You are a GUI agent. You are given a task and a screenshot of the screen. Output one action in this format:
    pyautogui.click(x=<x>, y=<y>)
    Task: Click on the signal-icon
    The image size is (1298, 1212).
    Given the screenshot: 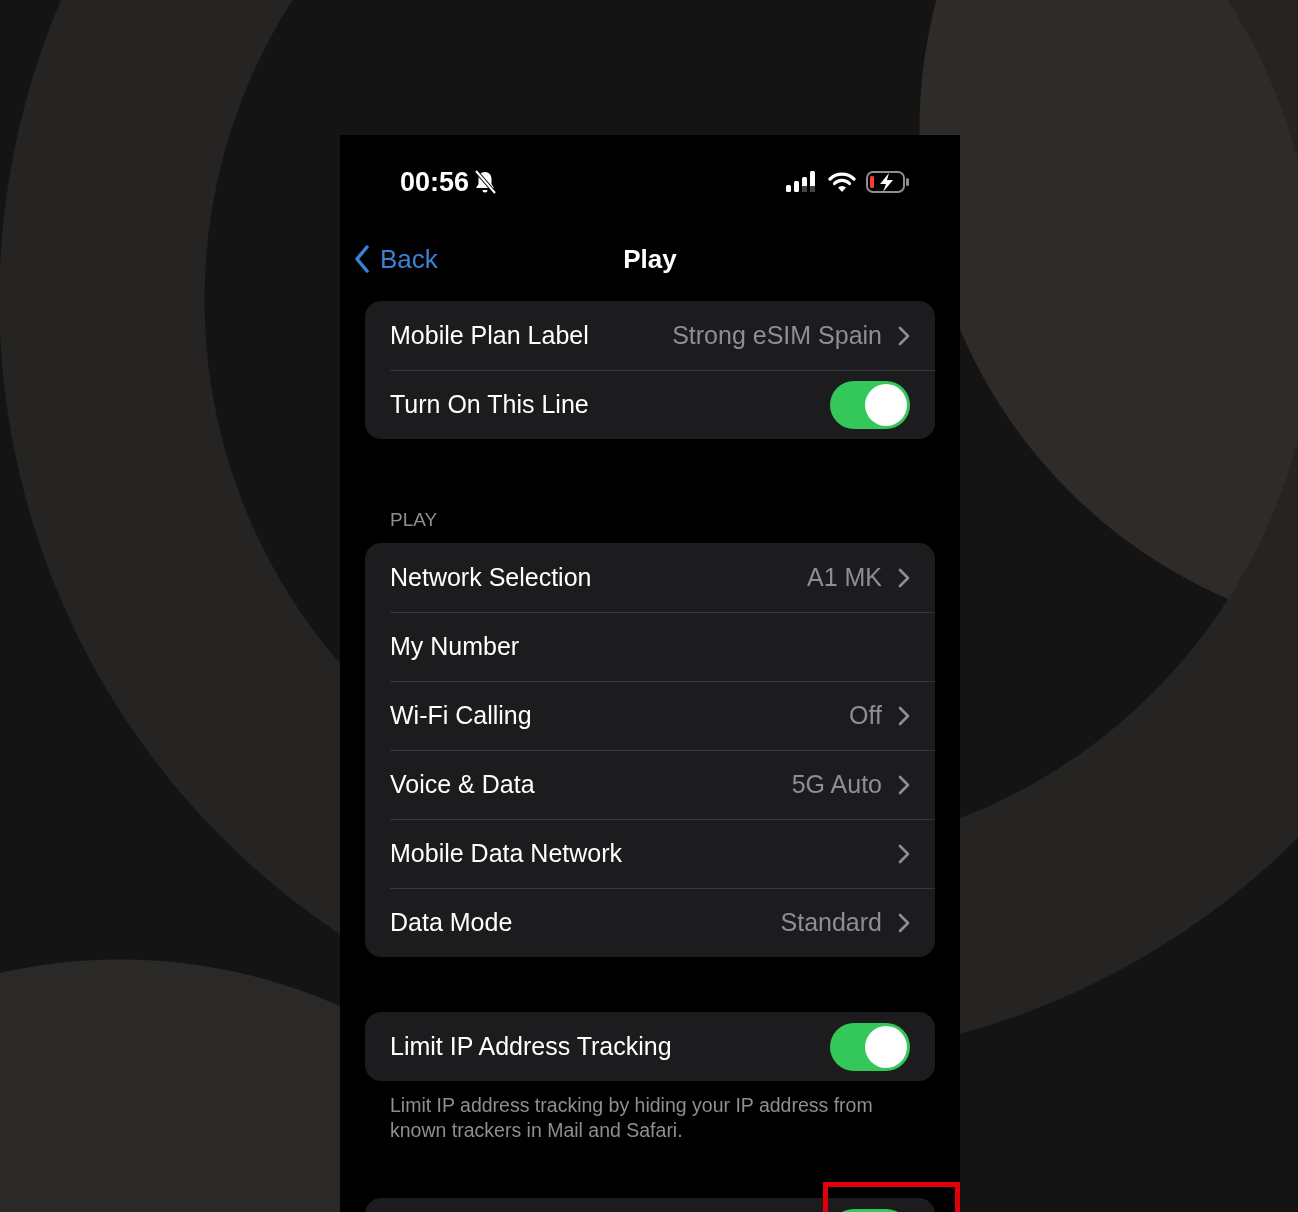 What is the action you would take?
    pyautogui.click(x=802, y=182)
    